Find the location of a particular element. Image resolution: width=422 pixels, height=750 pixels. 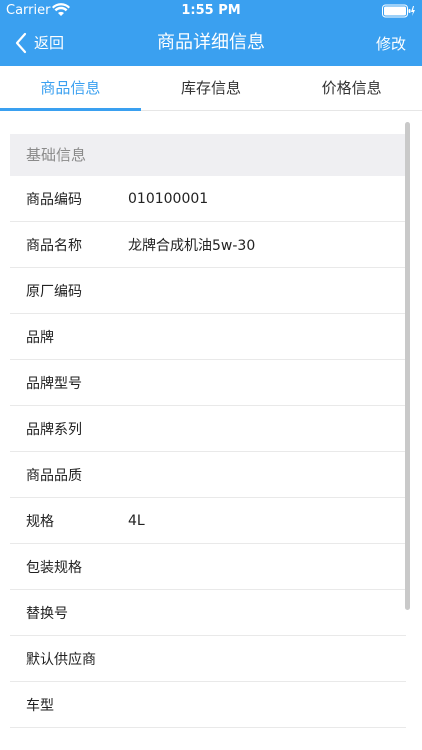

field-label: 商品名称 is located at coordinates (54, 245).